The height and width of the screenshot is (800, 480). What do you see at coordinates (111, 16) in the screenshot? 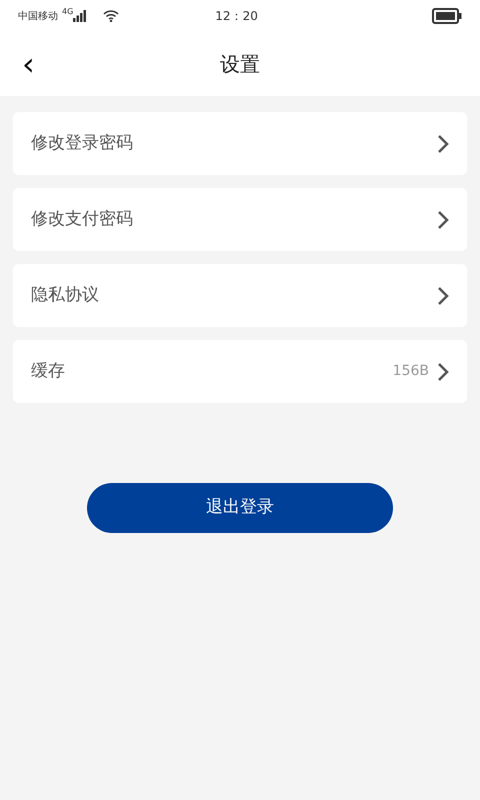
I see `wifi-icon` at bounding box center [111, 16].